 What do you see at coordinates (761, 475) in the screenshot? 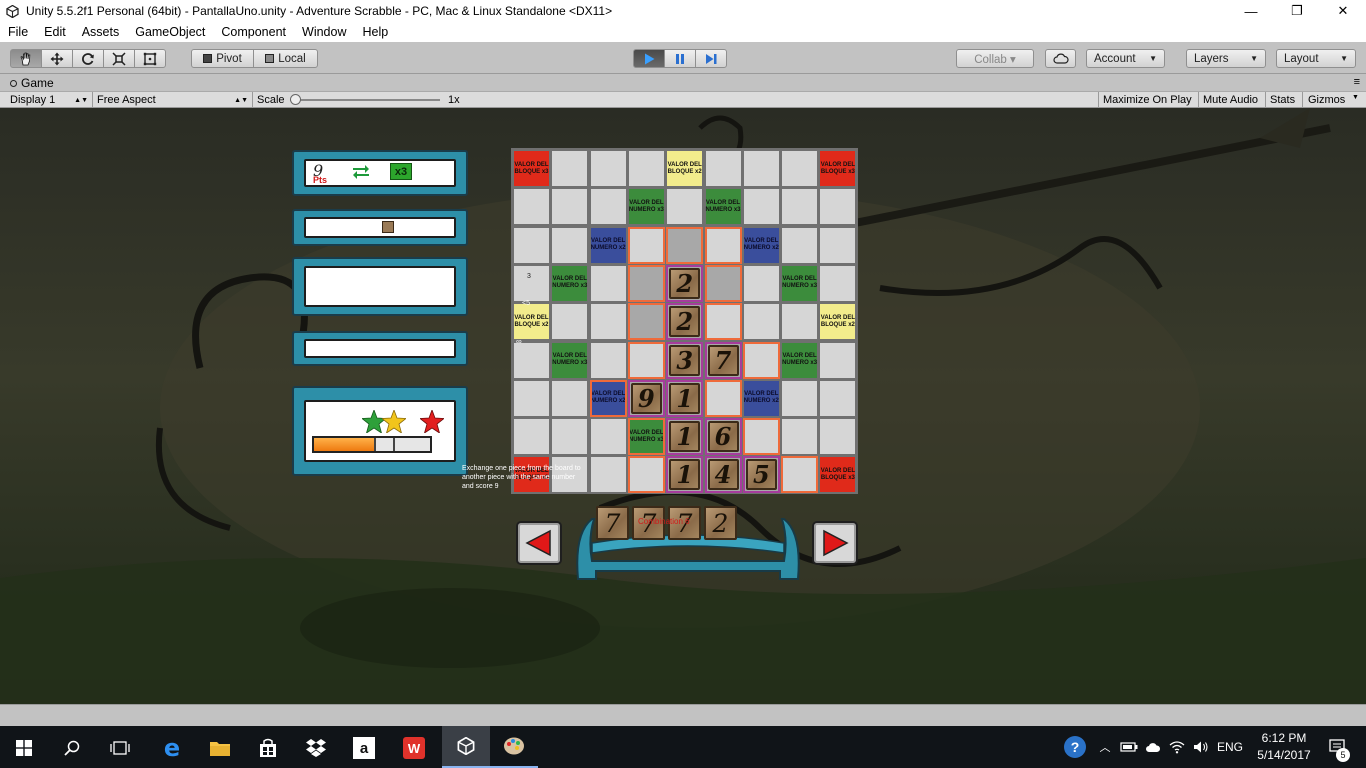
I see `number-tile: 5` at bounding box center [761, 475].